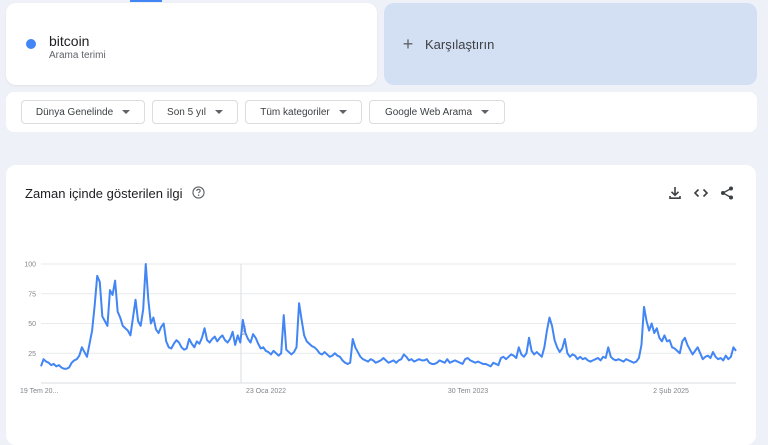 This screenshot has width=768, height=445. What do you see at coordinates (32, 294) in the screenshot?
I see `y-tick-label: 75` at bounding box center [32, 294].